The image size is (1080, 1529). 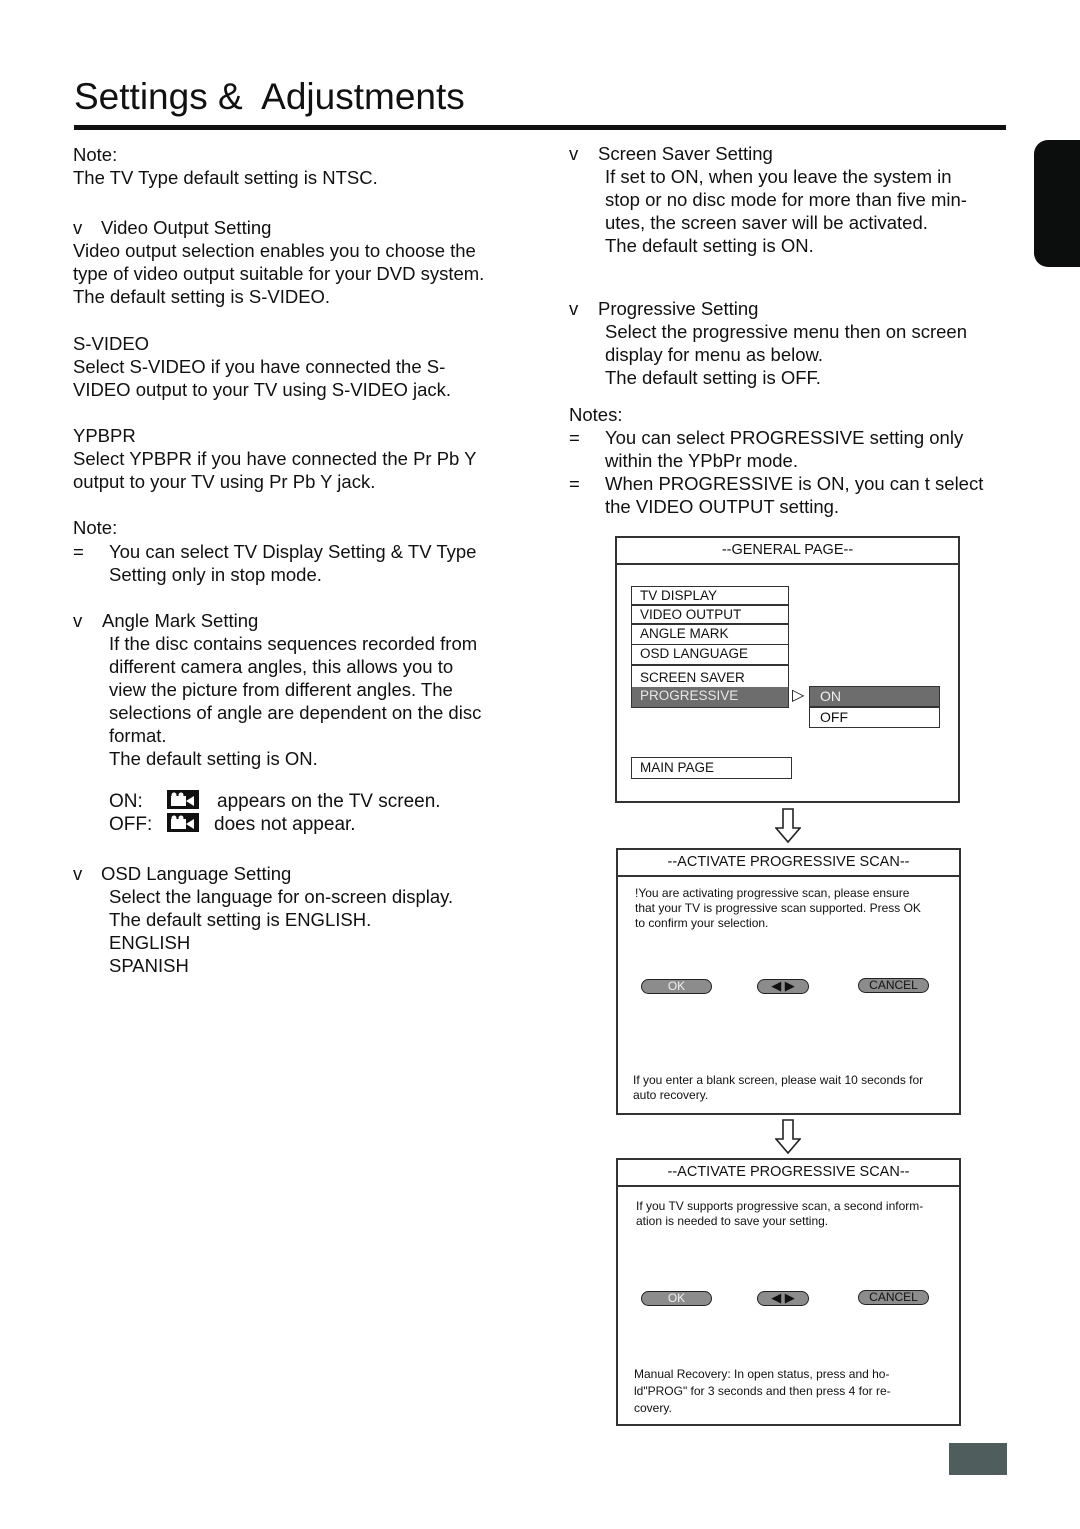 I want to click on video-output-heading: v Video Output Setting, so click(x=292, y=227).